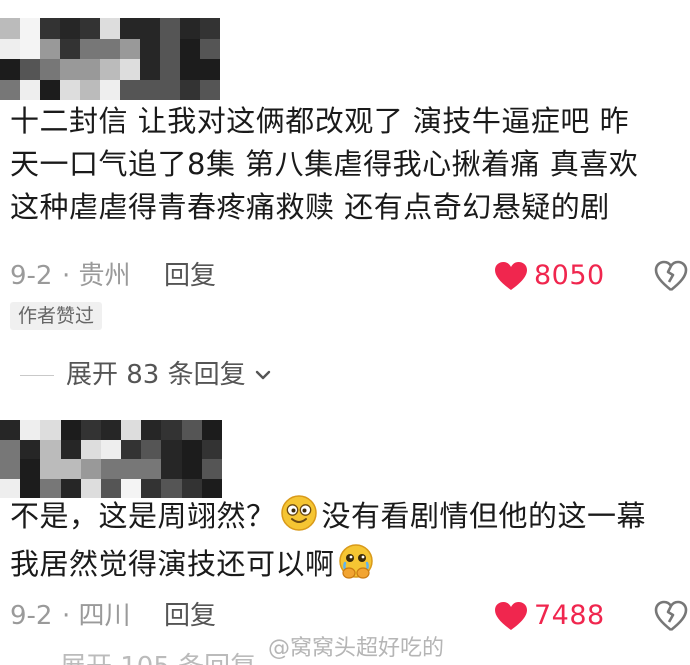 This screenshot has width=690, height=665. I want to click on comment-2-location: · 四川, so click(96, 616).